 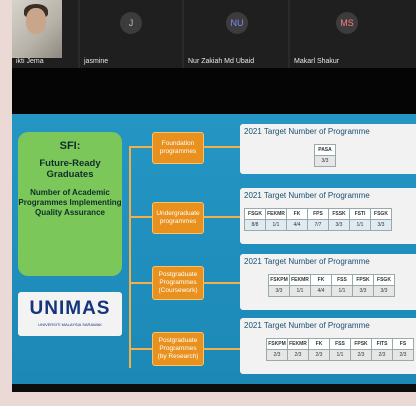 What do you see at coordinates (131, 23) in the screenshot?
I see `avatar: J` at bounding box center [131, 23].